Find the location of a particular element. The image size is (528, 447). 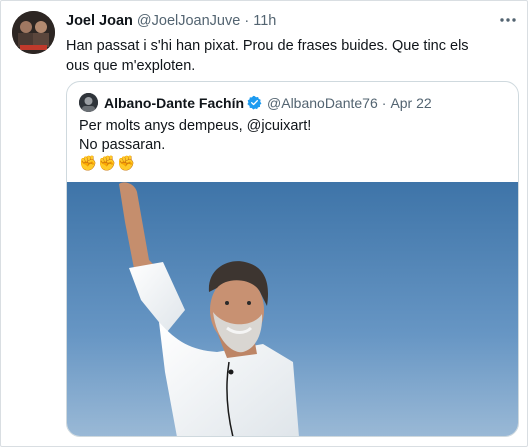

verified-badge-icon is located at coordinates (254, 102).